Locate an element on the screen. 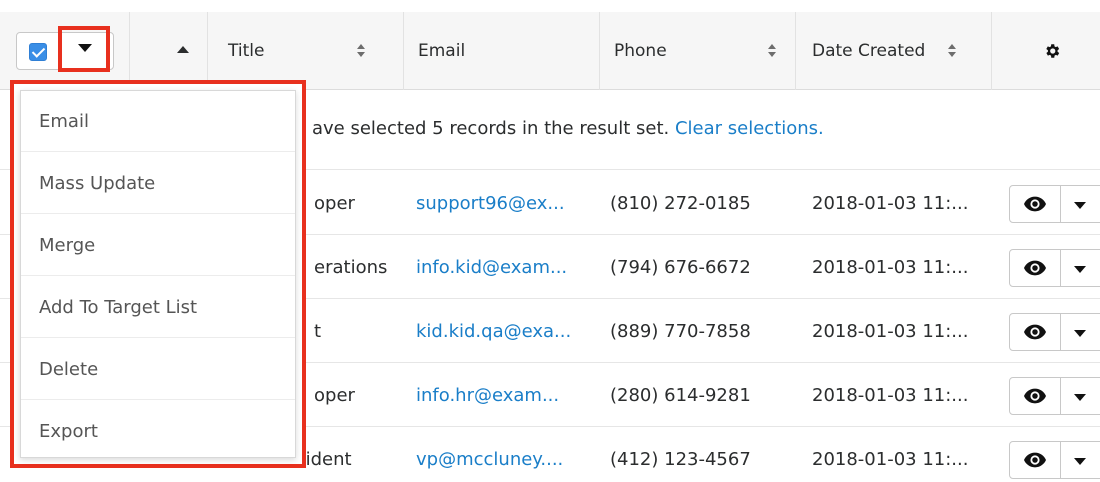  header-phone-label: Phone is located at coordinates (640, 51).